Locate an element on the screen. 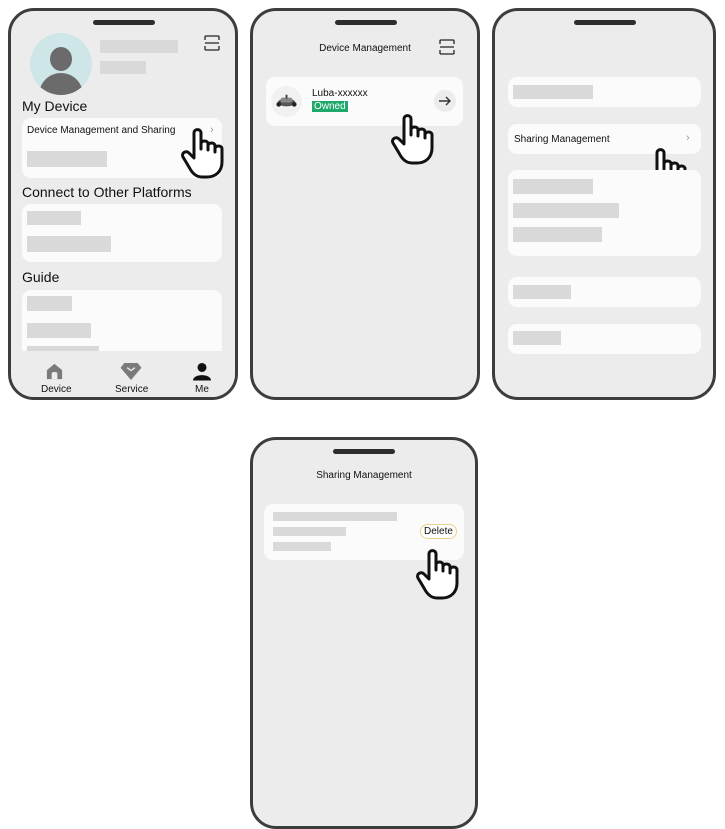  tab-me: Me is located at coordinates (205, 373).